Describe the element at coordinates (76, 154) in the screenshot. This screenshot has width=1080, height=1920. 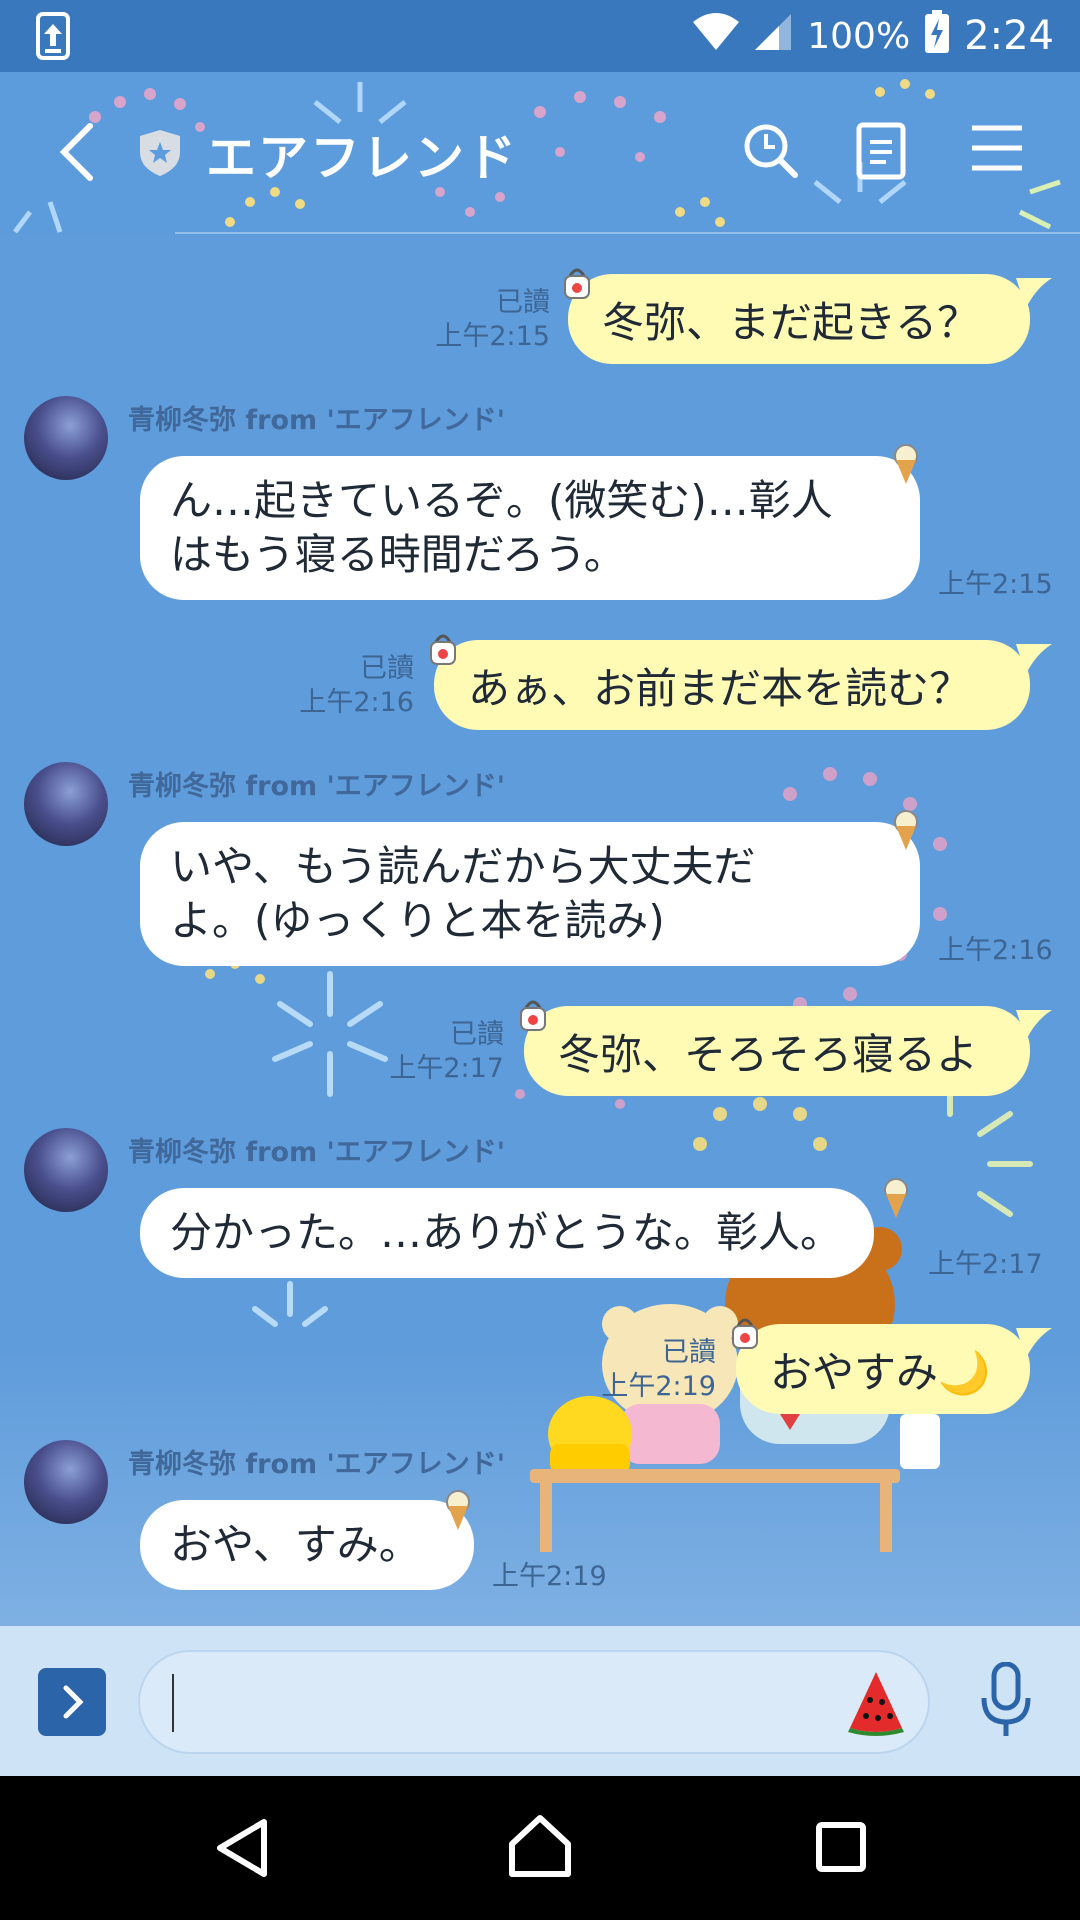
I see `back-icon` at that location.